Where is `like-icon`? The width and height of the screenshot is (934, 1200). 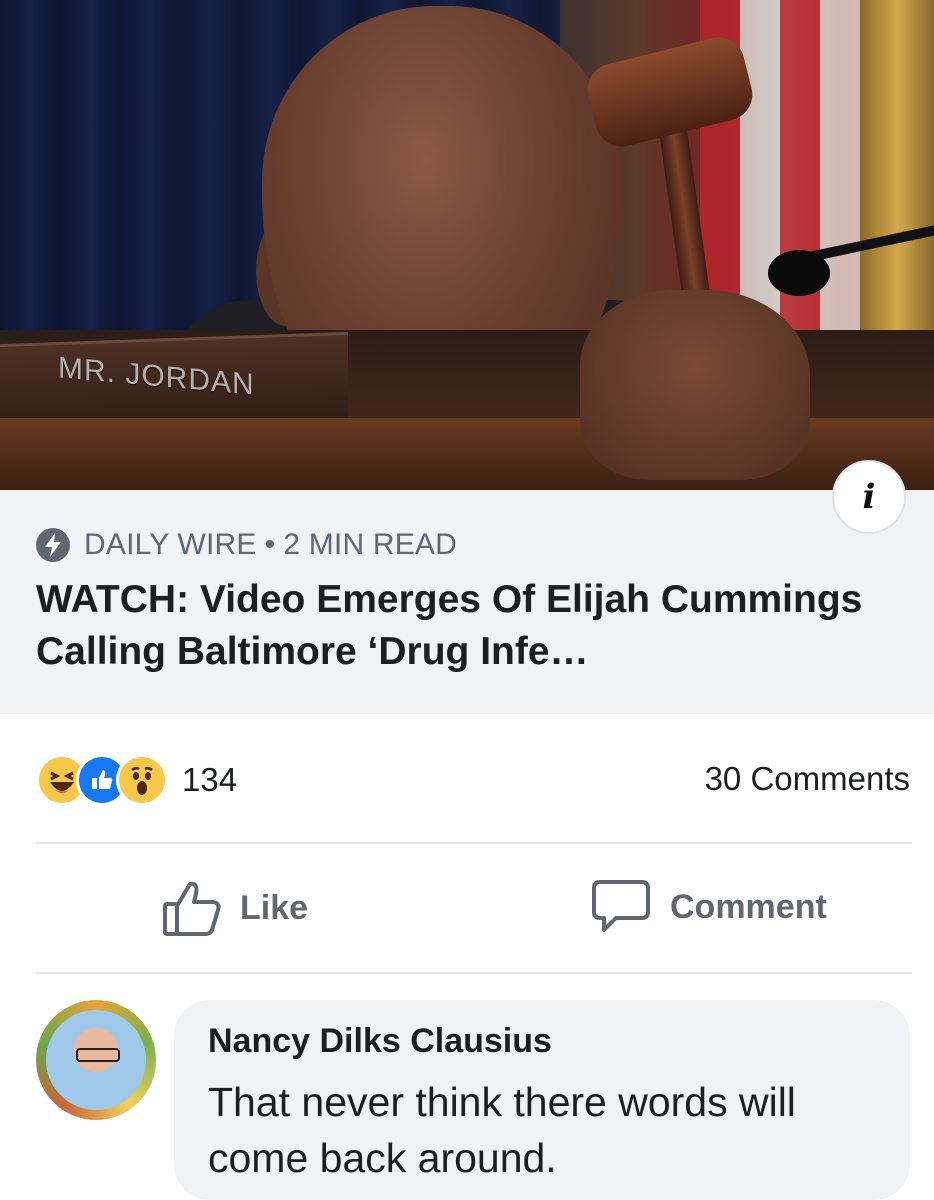
like-icon is located at coordinates (192, 908).